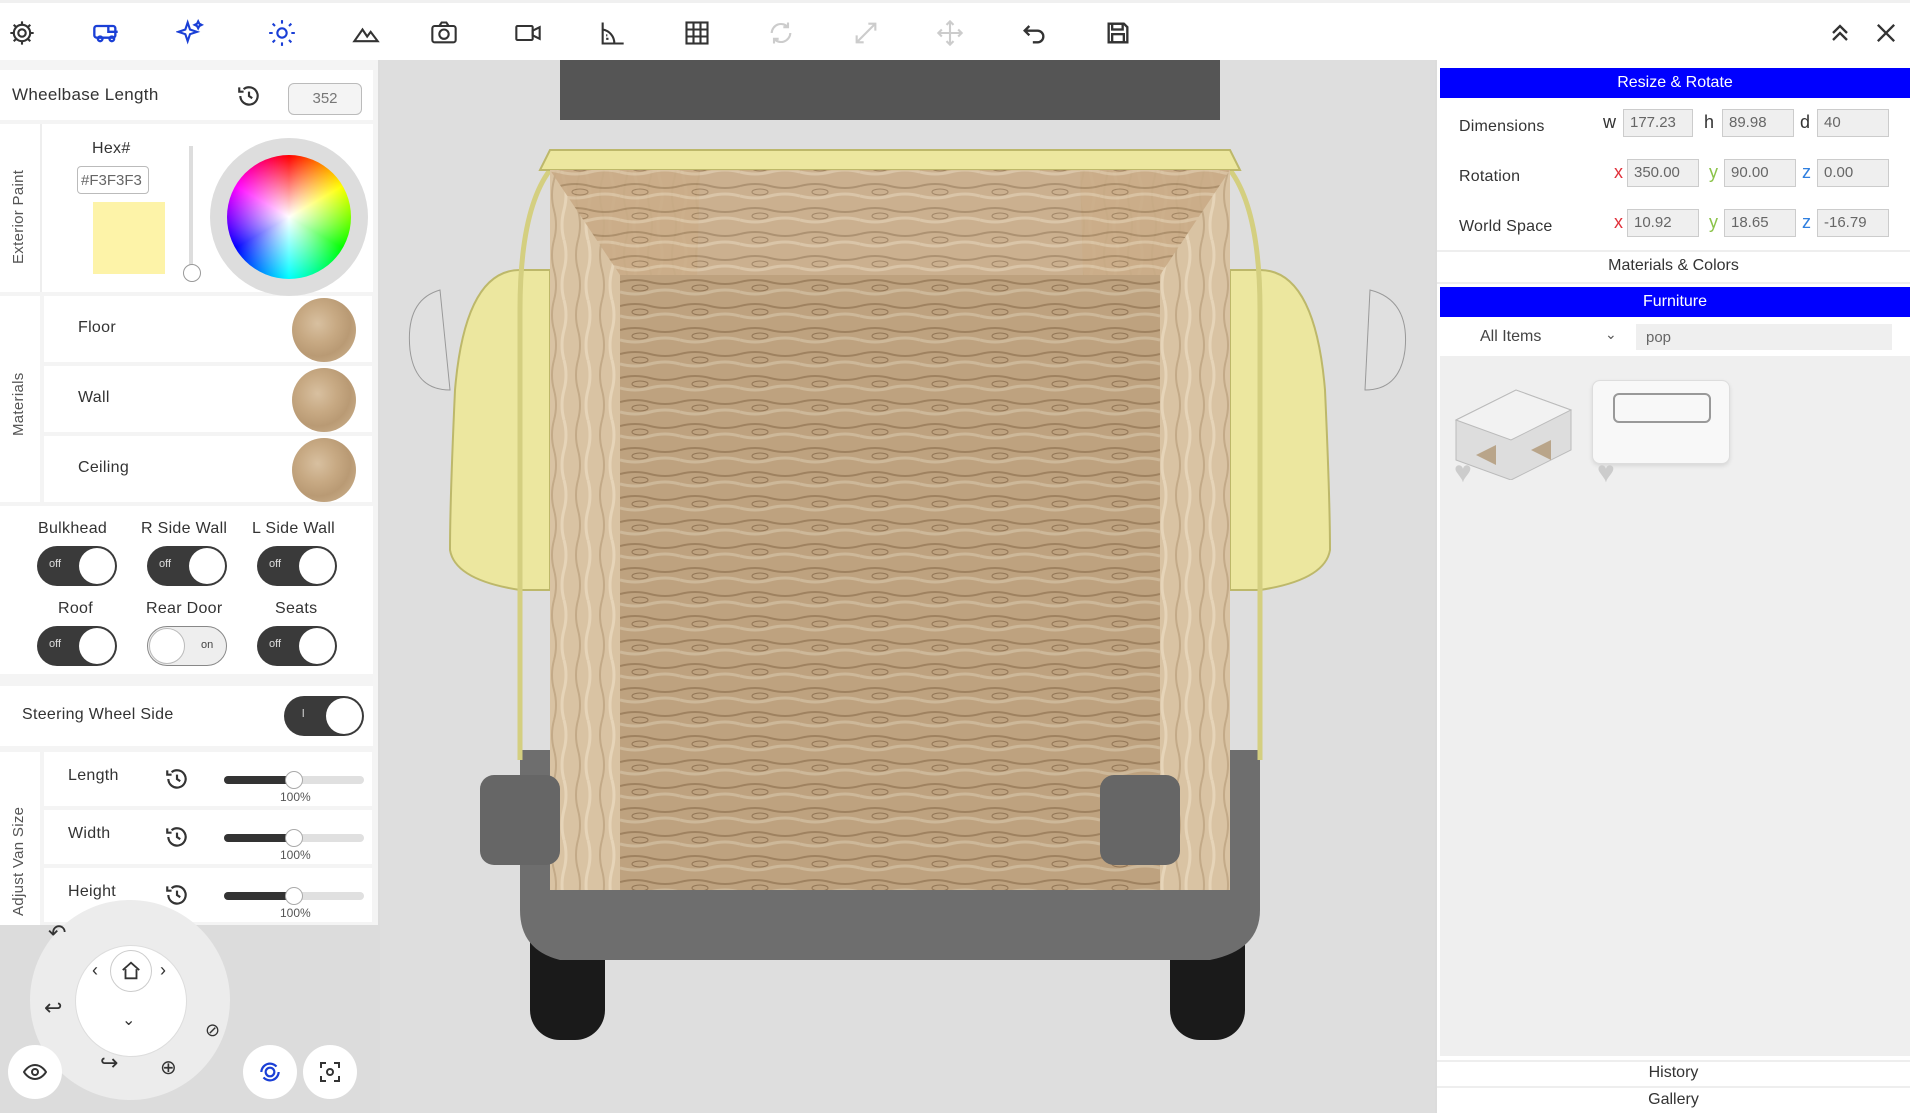 Image resolution: width=1910 pixels, height=1113 pixels. What do you see at coordinates (282, 33) in the screenshot?
I see `sun-icon` at bounding box center [282, 33].